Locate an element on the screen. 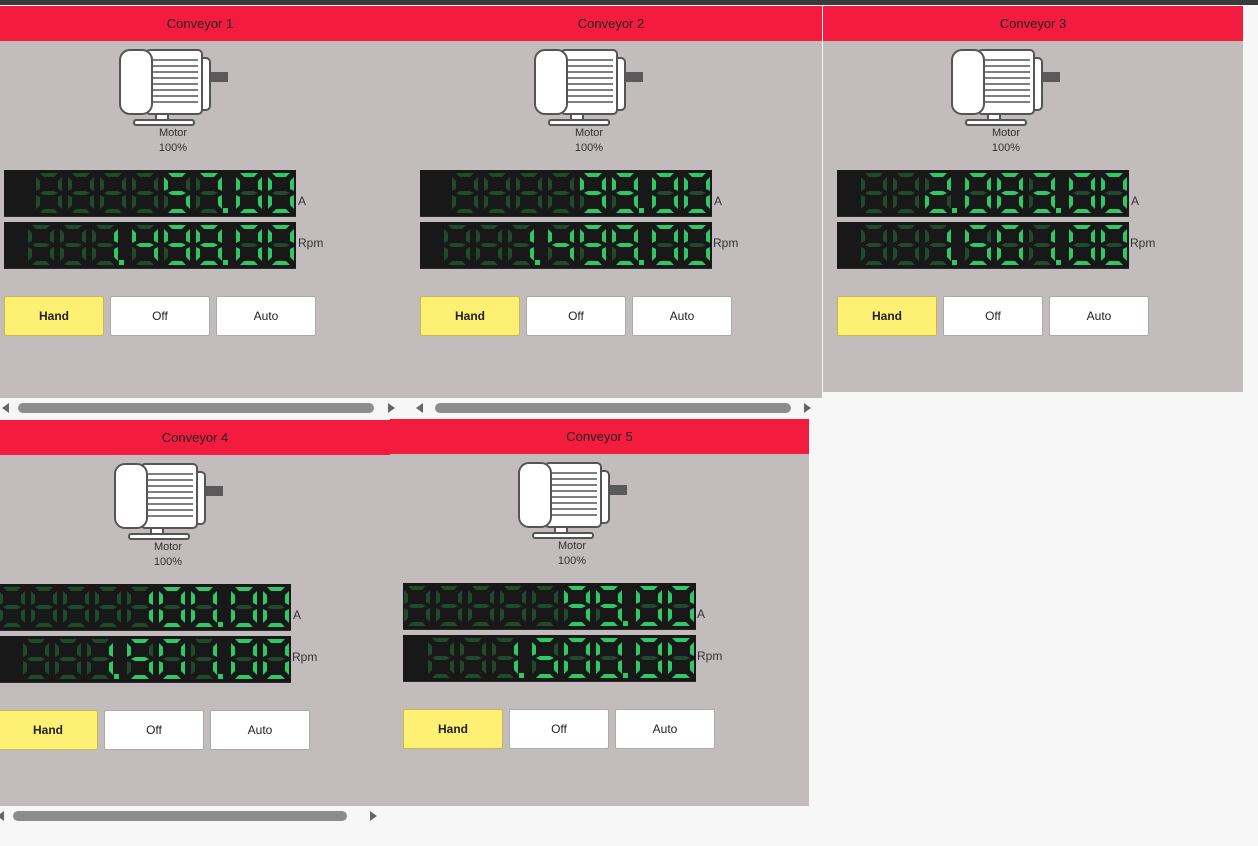  current-display: 100.00 is located at coordinates (145, 607).